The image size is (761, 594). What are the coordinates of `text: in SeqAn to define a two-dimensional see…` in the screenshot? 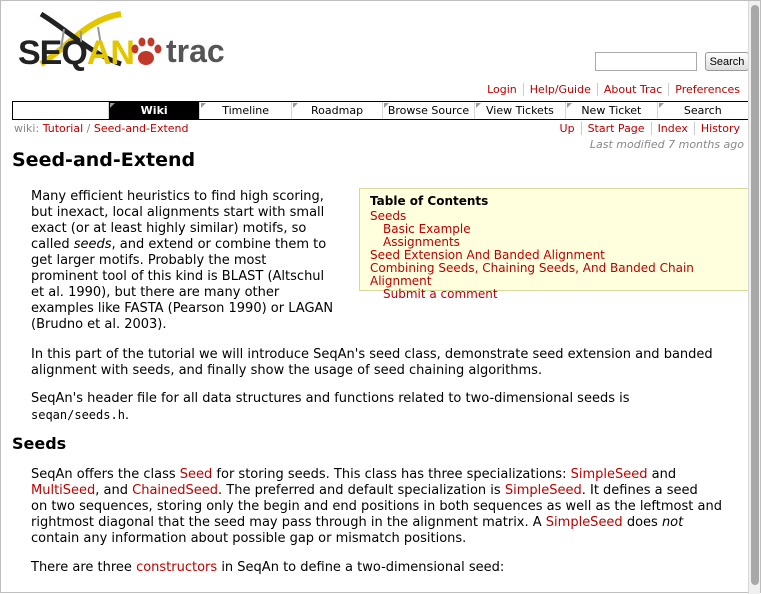 It's located at (361, 567).